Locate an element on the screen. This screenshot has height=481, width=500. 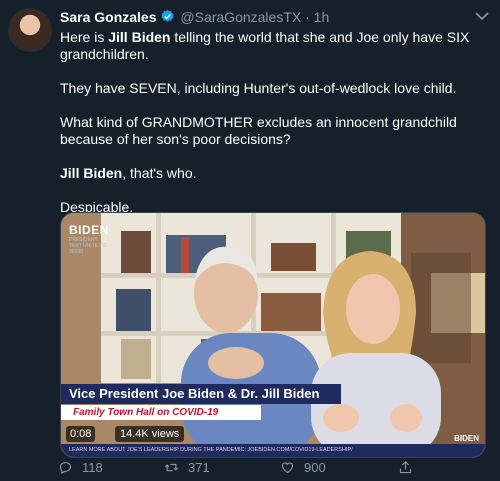
video-timestamp: 0:08 is located at coordinates (81, 434).